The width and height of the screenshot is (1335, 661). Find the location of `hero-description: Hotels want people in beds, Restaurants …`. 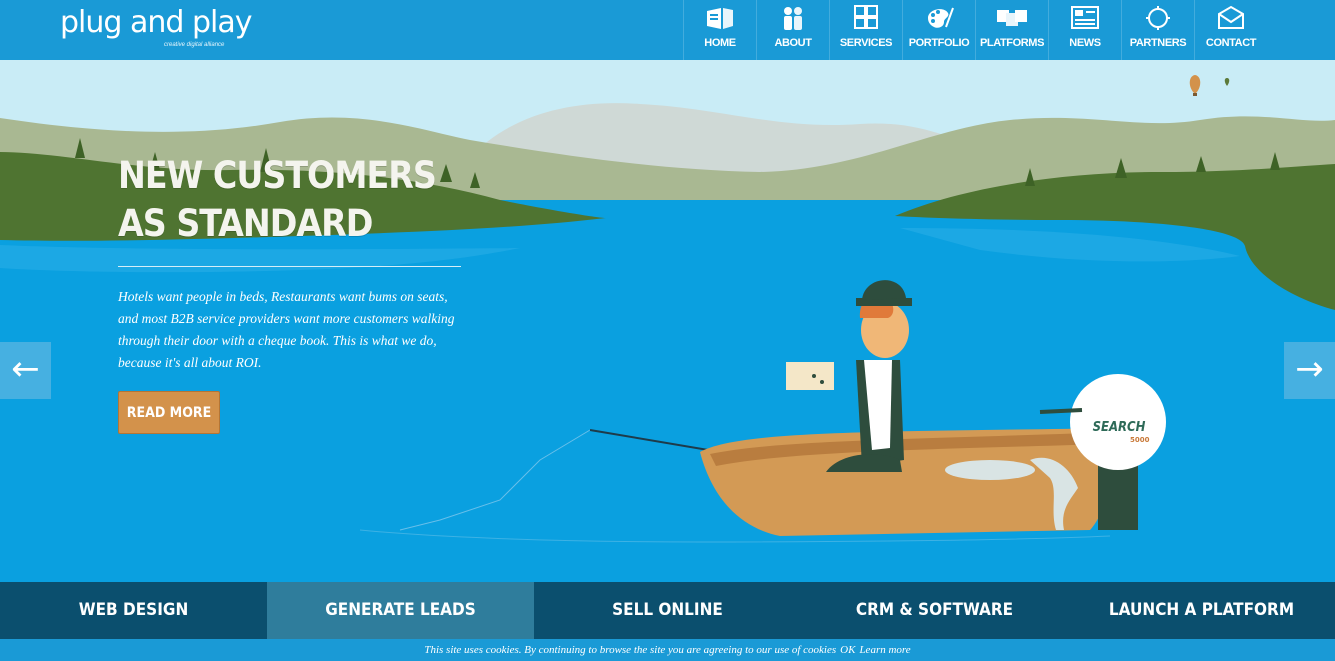

hero-description: Hotels want people in beds, Restaurants … is located at coordinates (286, 329).